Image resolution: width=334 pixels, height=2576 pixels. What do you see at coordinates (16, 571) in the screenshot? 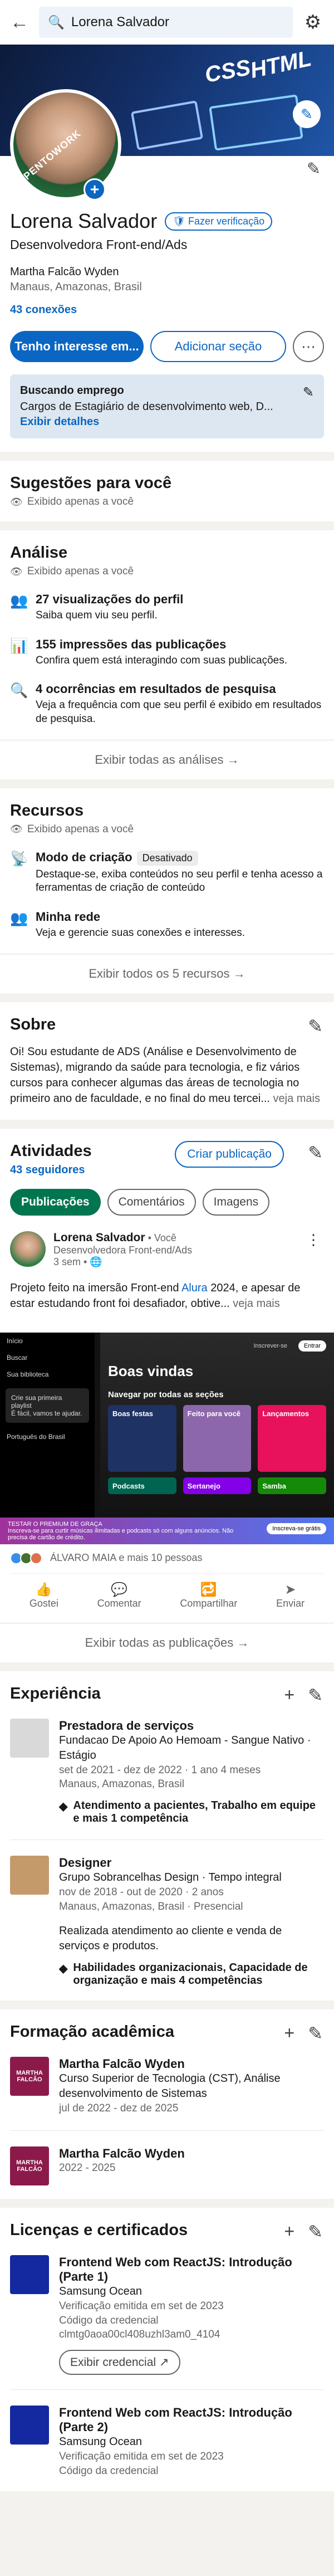
I see `eye-icon: 👁` at bounding box center [16, 571].